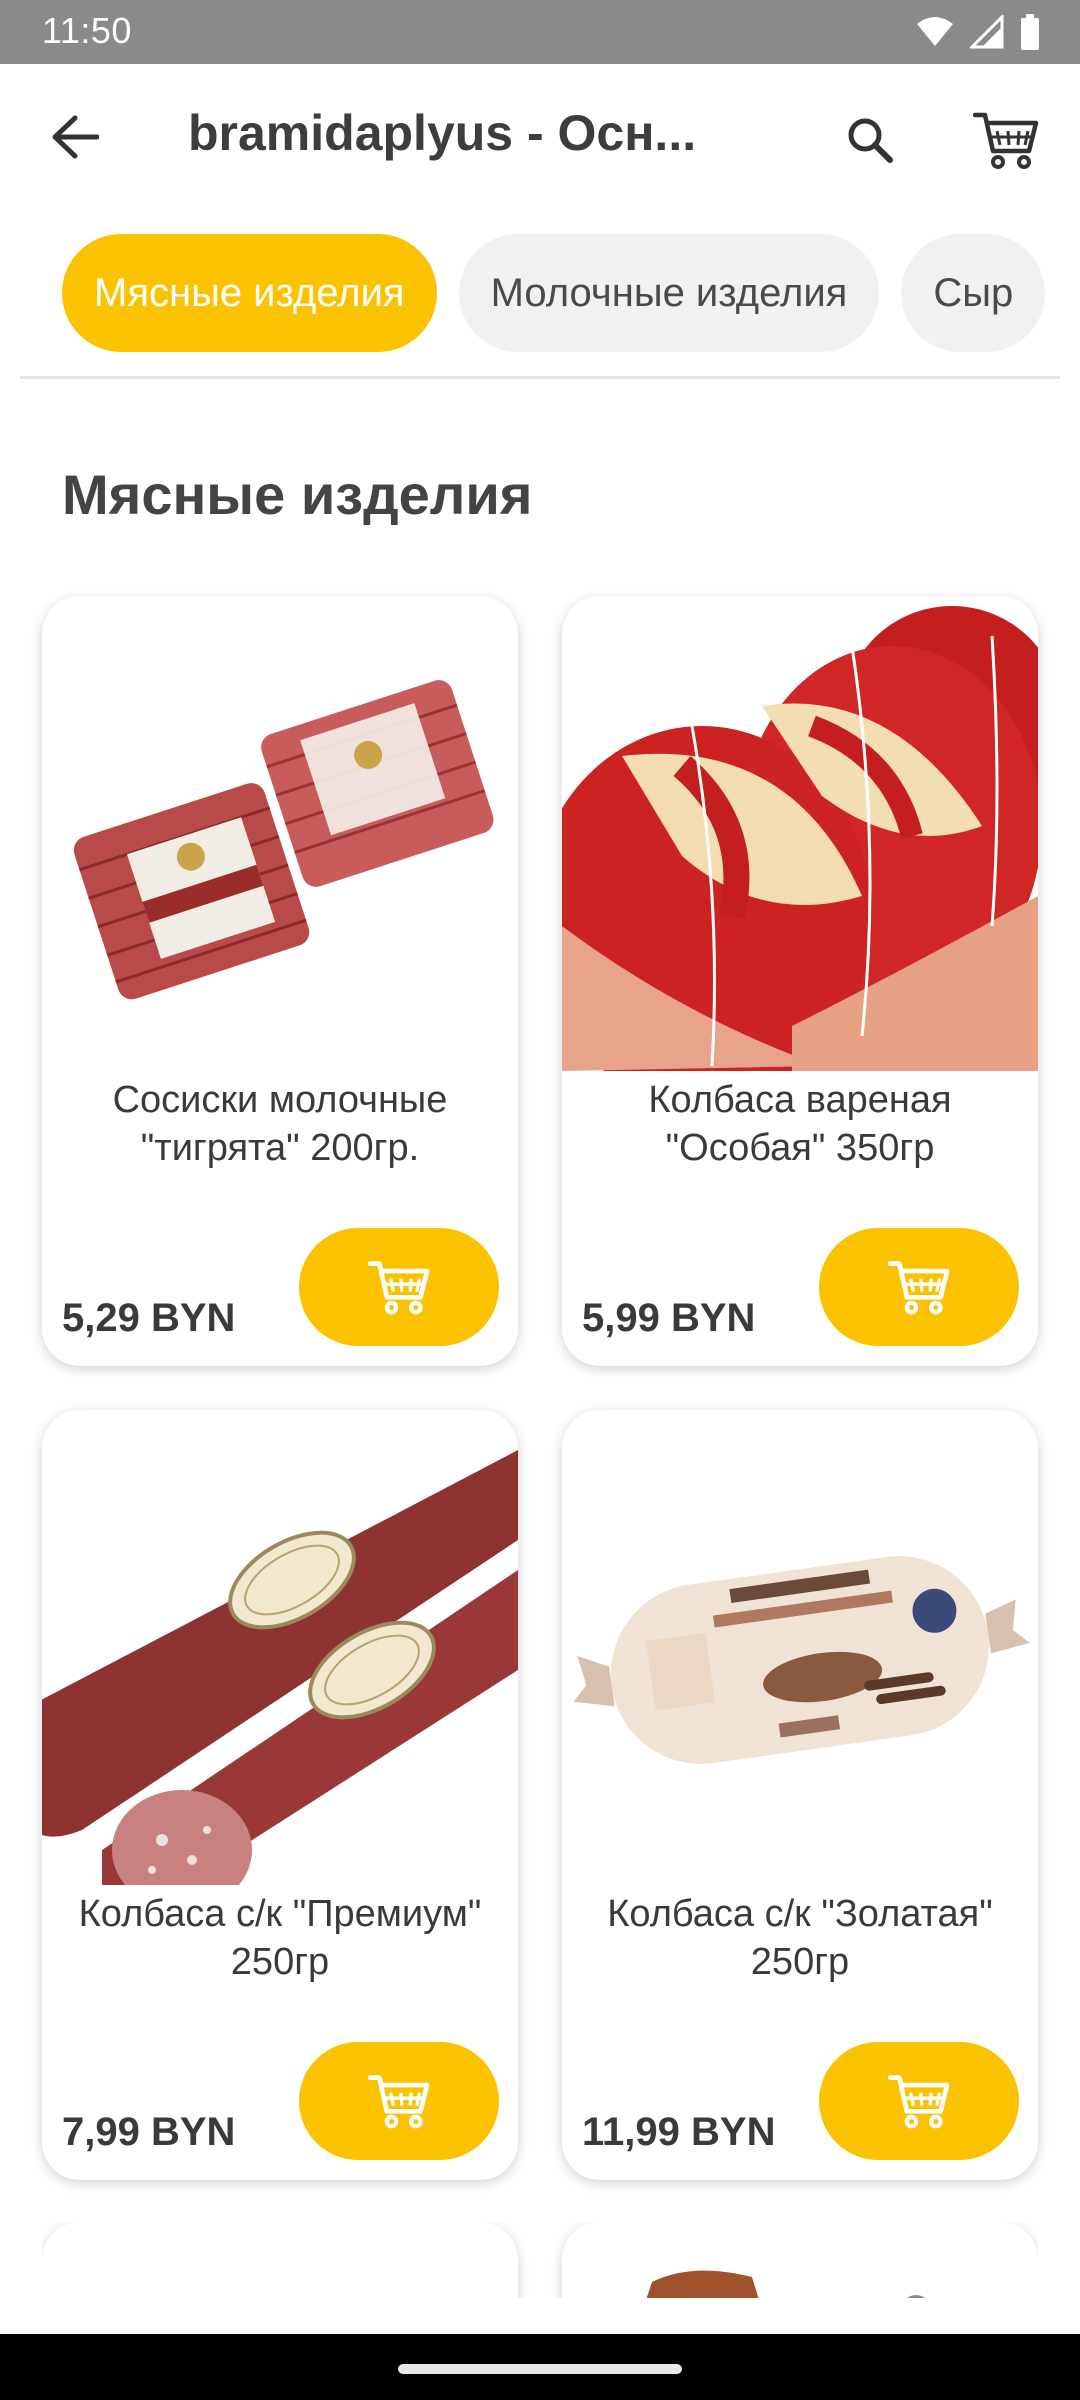 The image size is (1080, 2400). I want to click on tab-meat-products: Мясные изделия, so click(249, 293).